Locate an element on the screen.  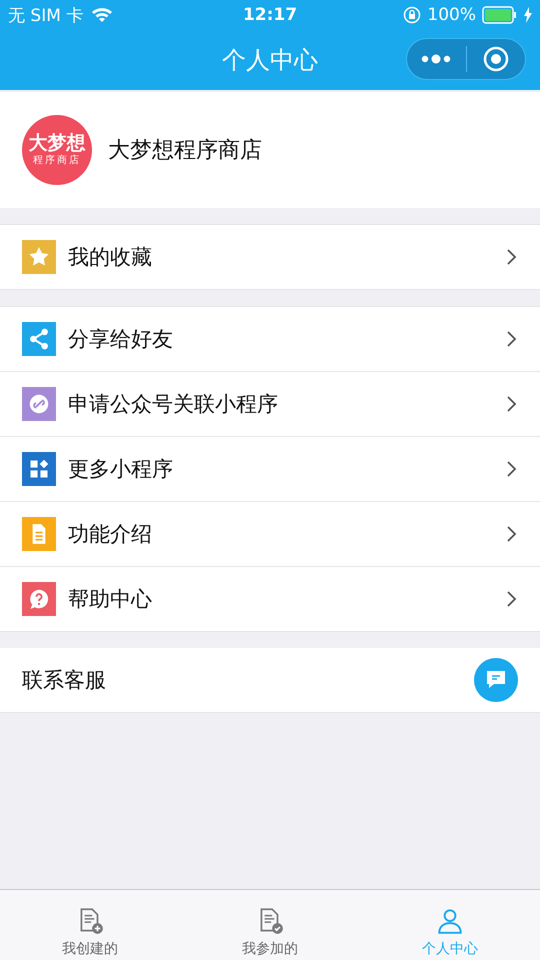
chat-button is located at coordinates (496, 680).